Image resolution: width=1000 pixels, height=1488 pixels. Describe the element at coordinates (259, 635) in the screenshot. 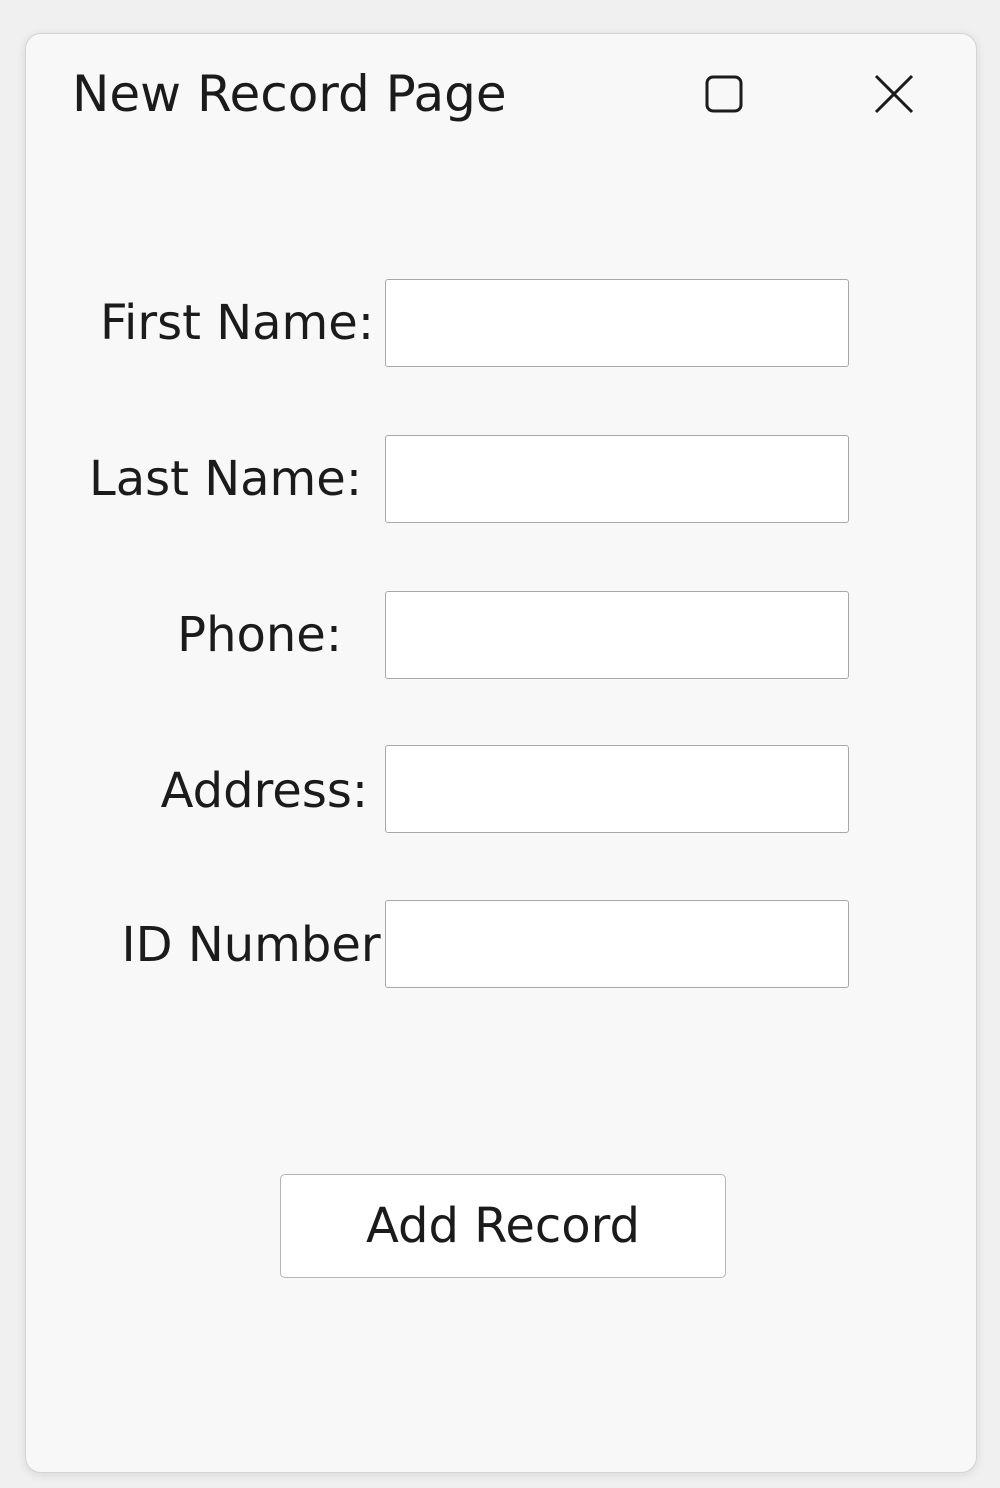

I see `phone-label: Phone:` at that location.